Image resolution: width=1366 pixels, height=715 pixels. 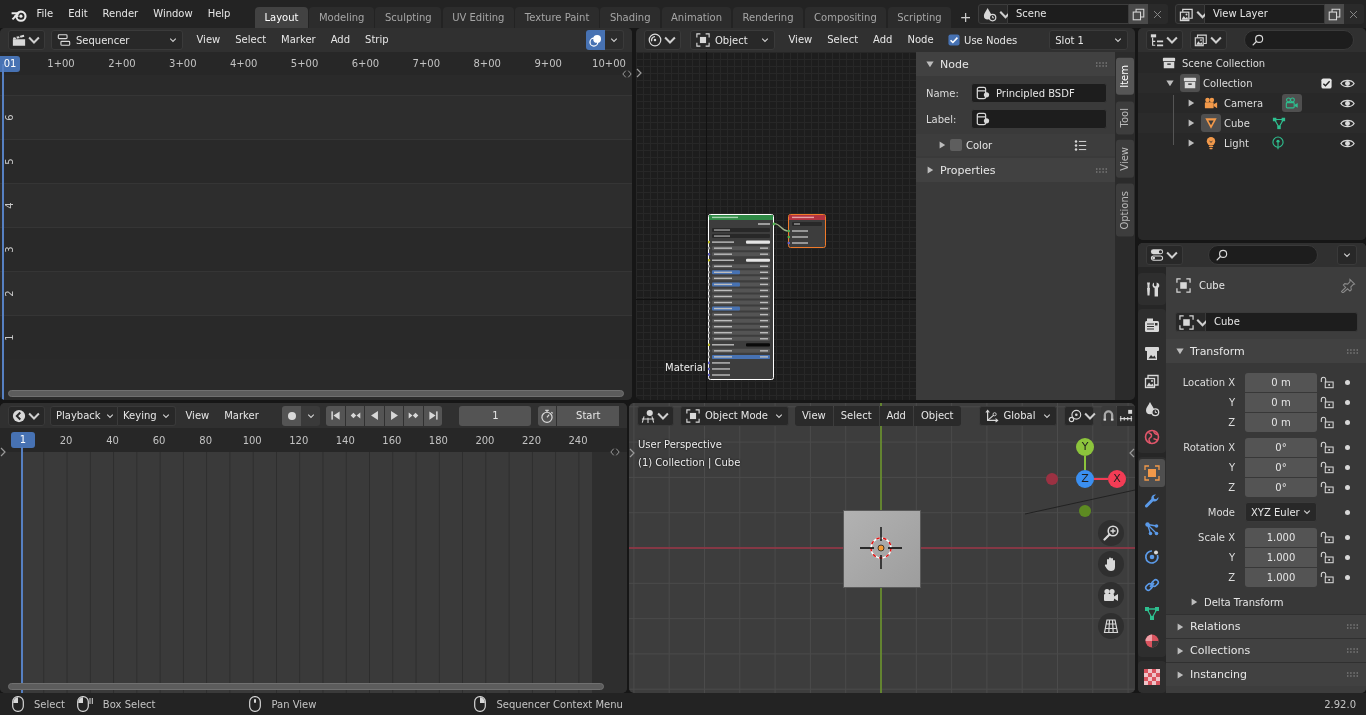 I want to click on menu-item: Strip, so click(x=377, y=40).